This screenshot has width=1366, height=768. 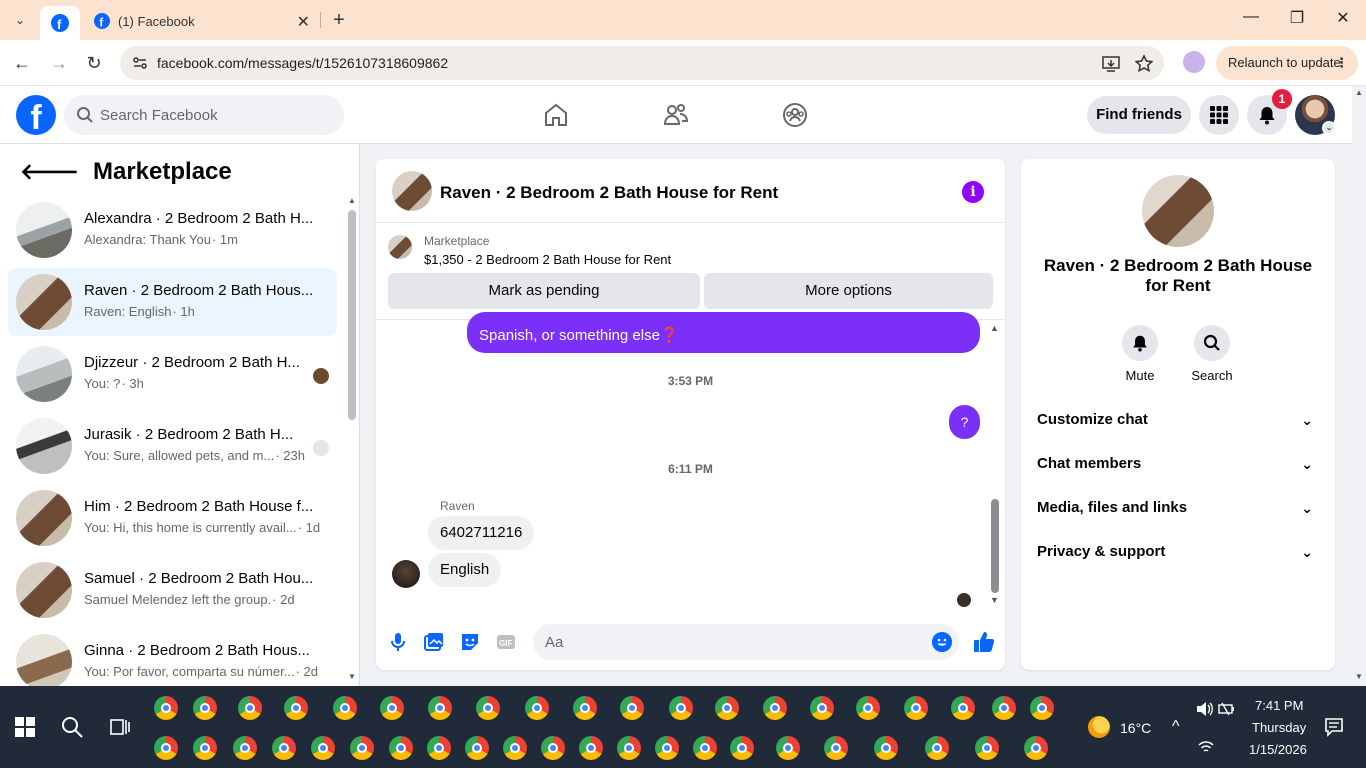 I want to click on sender-avatar, so click(x=406, y=574).